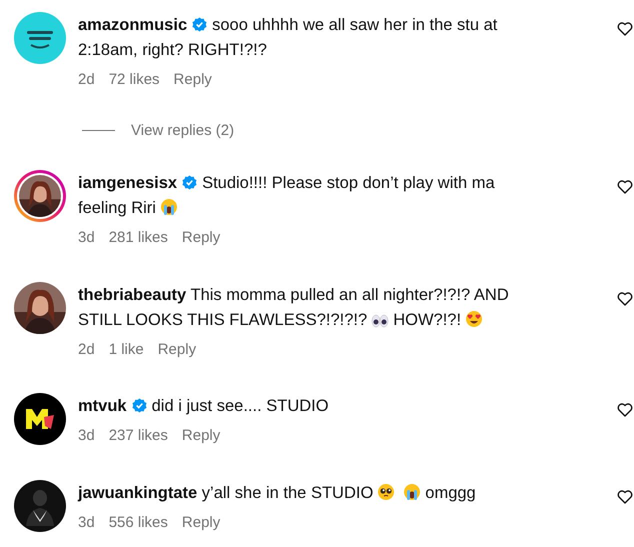 This screenshot has height=547, width=634. What do you see at coordinates (287, 196) in the screenshot?
I see `comment-text: iamgenesisx Studio!!!! Please stop don’t play with ma feeling Riri` at bounding box center [287, 196].